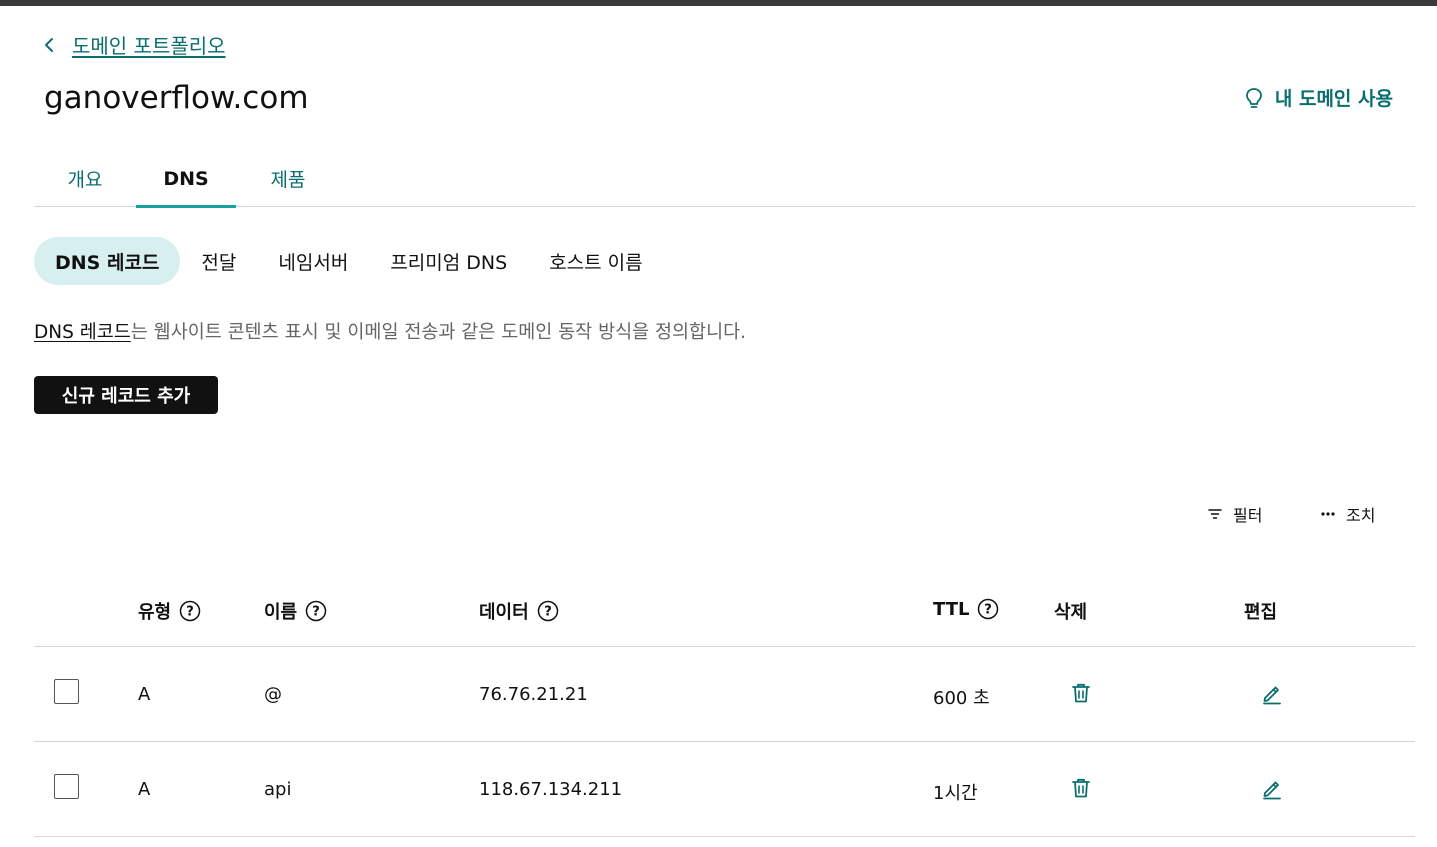  Describe the element at coordinates (551, 789) in the screenshot. I see `record-data: 118.67.134.211` at that location.